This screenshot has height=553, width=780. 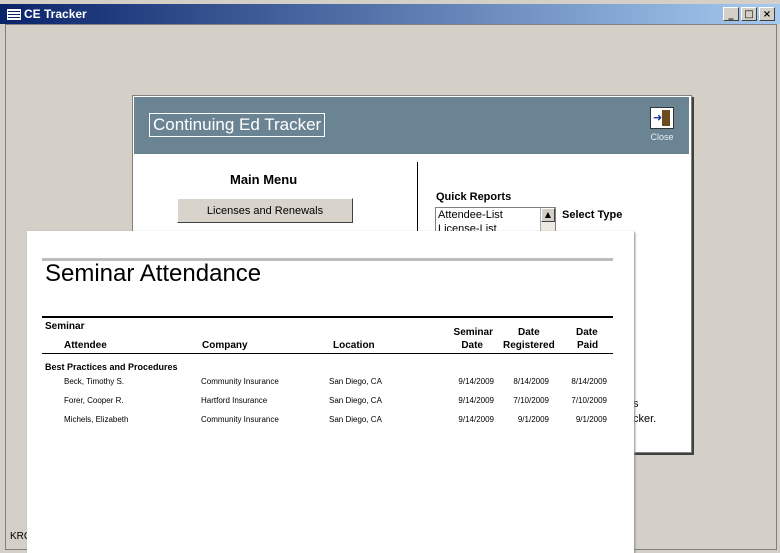 I want to click on header-seminar-date: Seminar, so click(x=473, y=332).